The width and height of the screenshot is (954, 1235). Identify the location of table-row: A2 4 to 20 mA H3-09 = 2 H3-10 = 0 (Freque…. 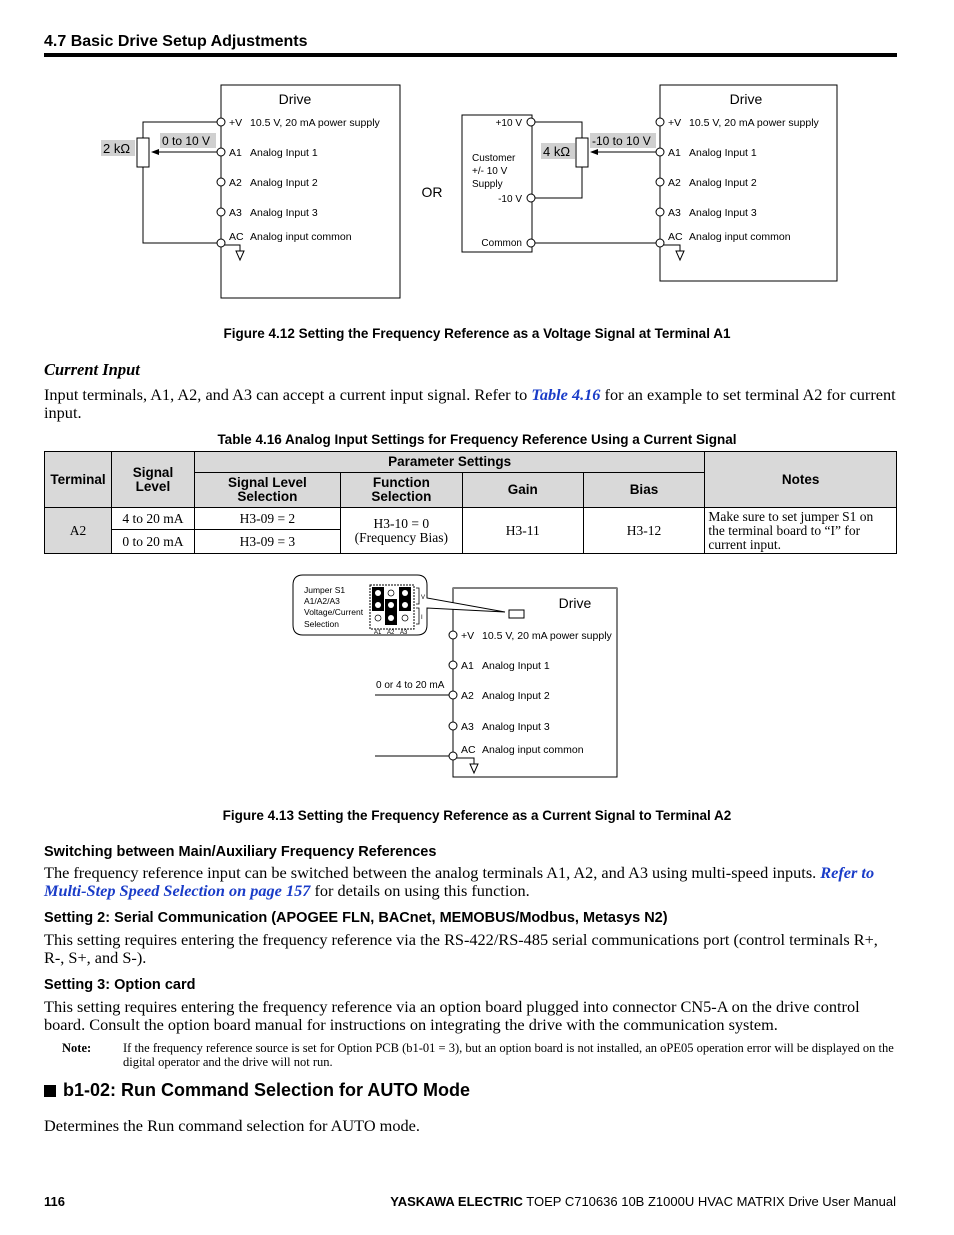
(470, 530).